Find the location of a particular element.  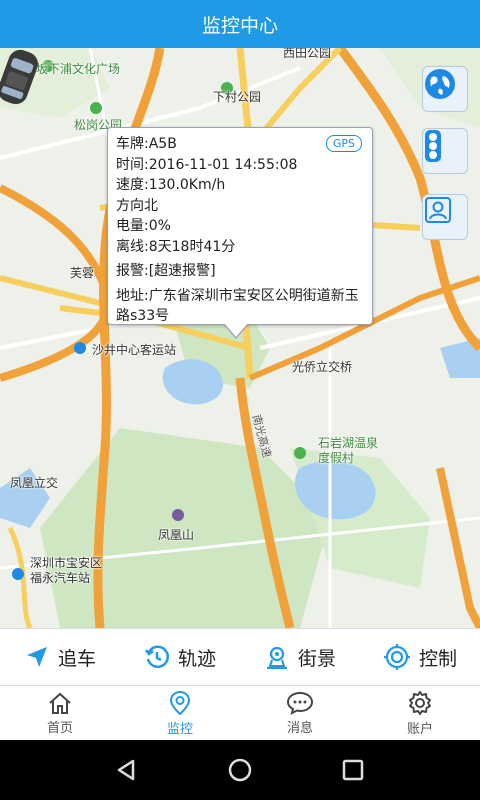

page-title: 监控中心 is located at coordinates (239, 25).